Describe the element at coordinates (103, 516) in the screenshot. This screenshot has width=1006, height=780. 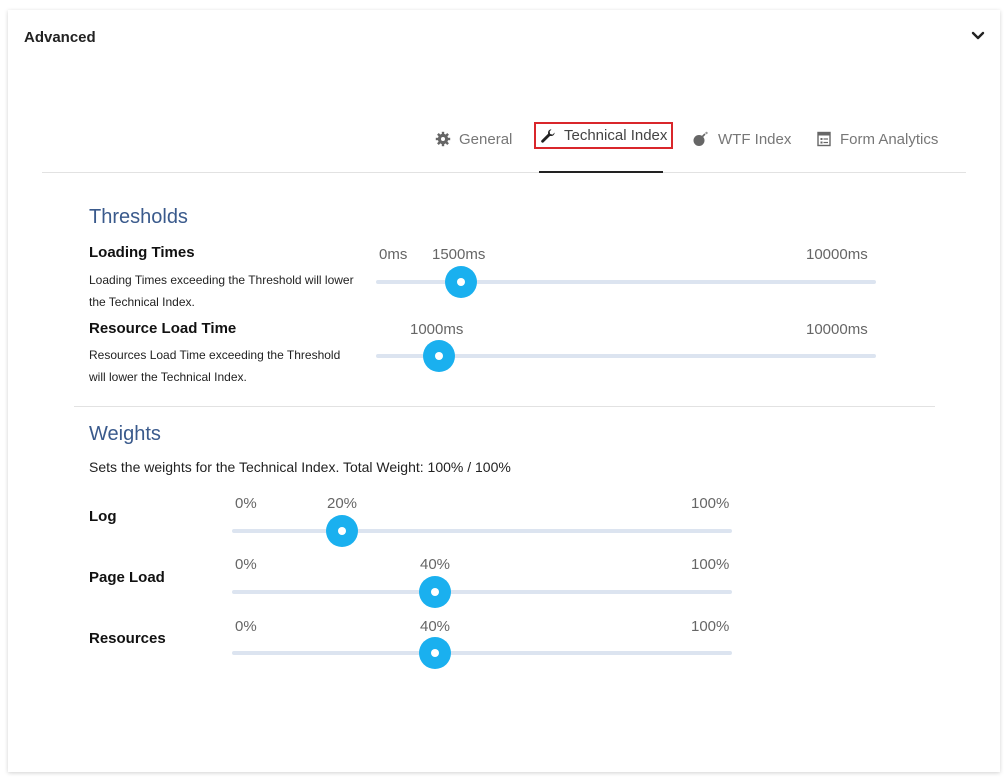
I see `weight-log-label: Log` at that location.